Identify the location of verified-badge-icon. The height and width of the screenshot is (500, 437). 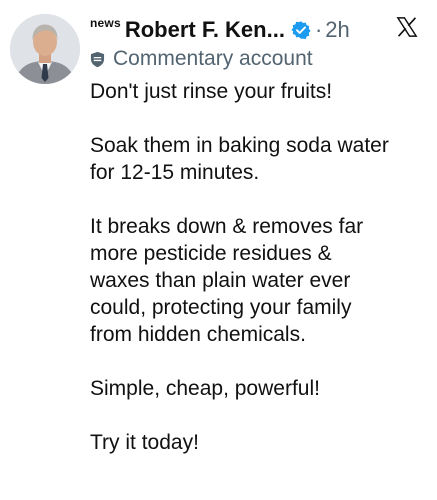
(301, 30).